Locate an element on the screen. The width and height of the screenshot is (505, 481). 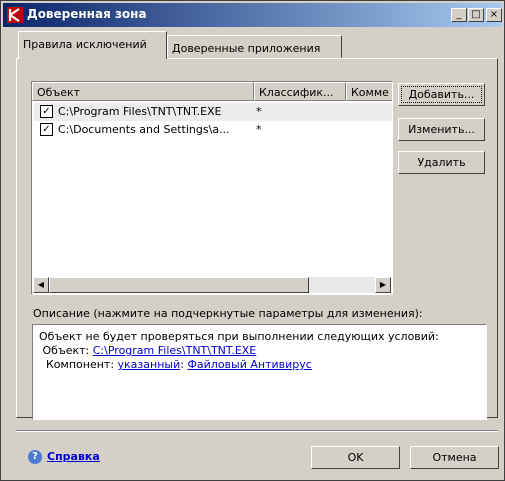
table-row: ✓ C:\Documents and Settings\a... * is located at coordinates (213, 130).